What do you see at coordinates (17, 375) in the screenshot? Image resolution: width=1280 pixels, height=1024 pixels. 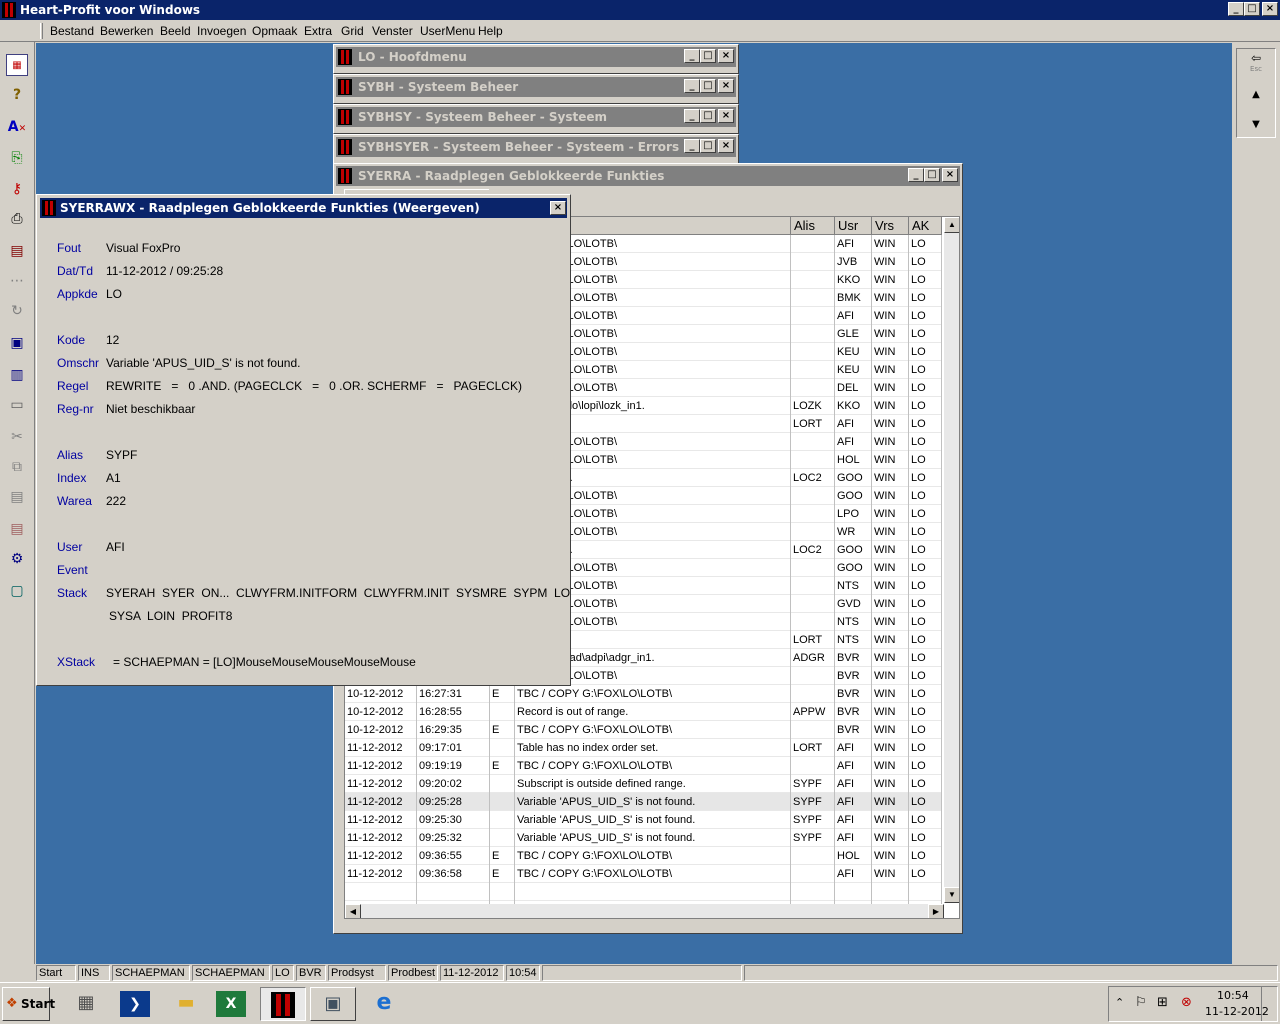 I see `report-icon: ▥` at bounding box center [17, 375].